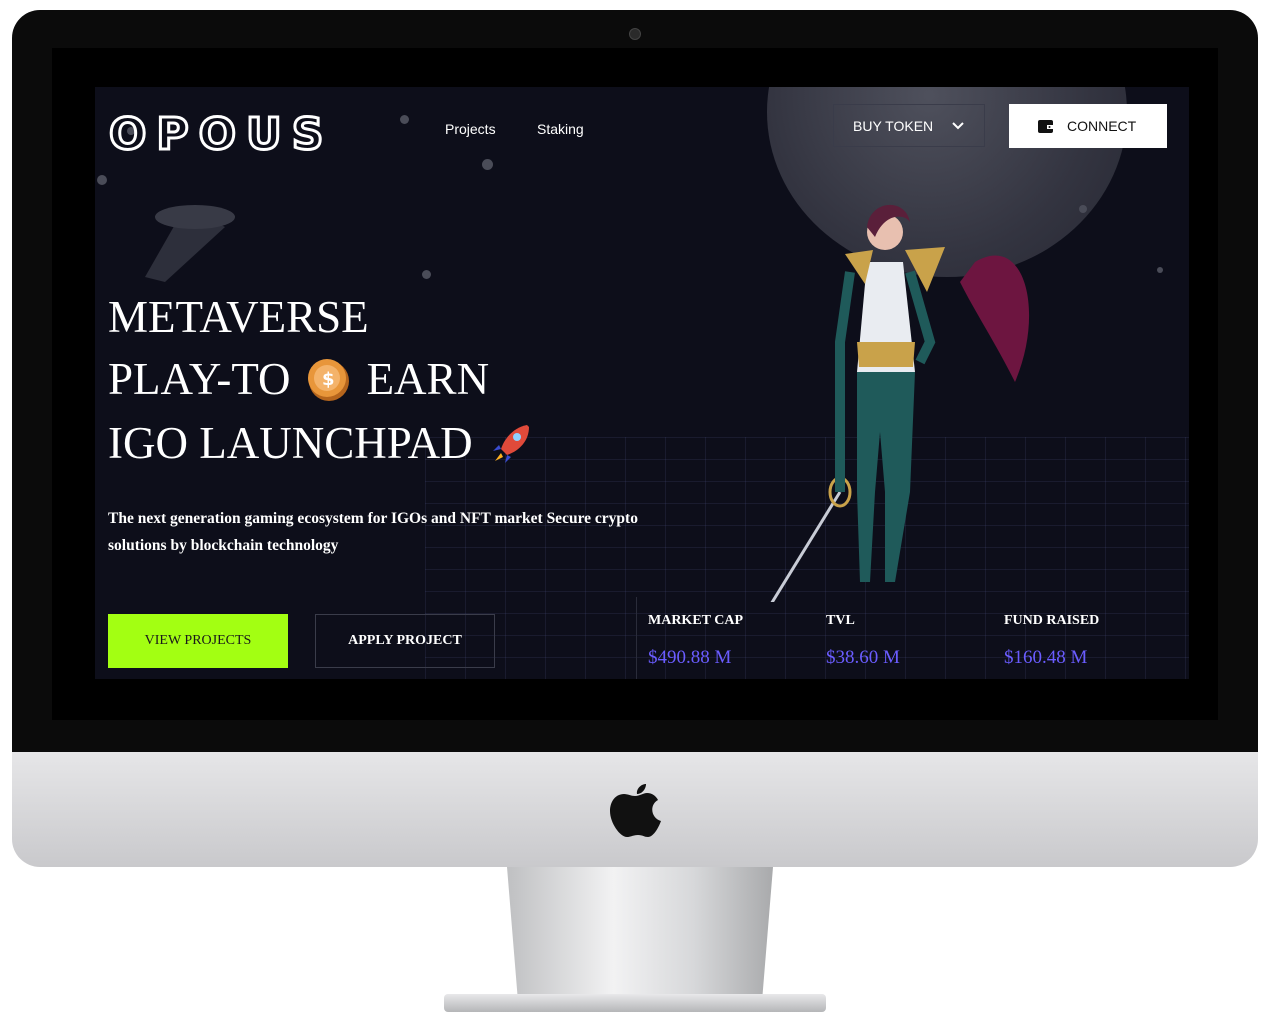  I want to click on stat-value-tvl: $38.60 M, so click(863, 657).